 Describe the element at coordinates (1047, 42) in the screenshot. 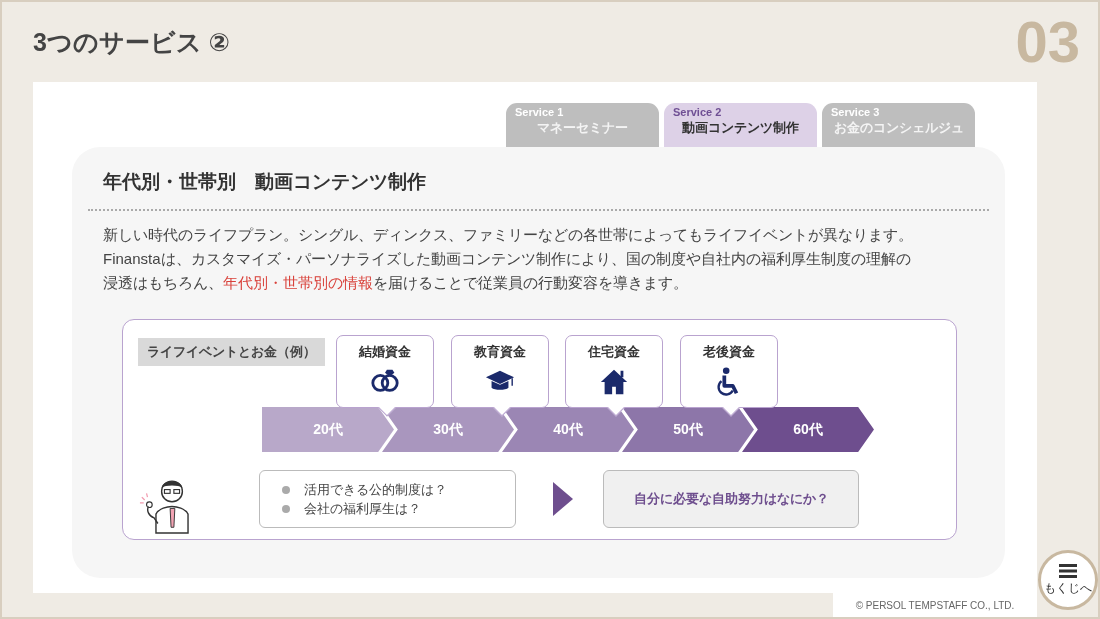

I see `page-number: 03` at that location.